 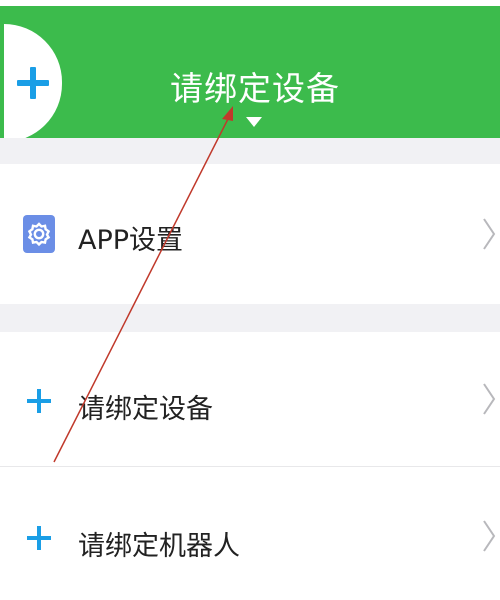 I want to click on gear-icon-wrapper, so click(x=39, y=234).